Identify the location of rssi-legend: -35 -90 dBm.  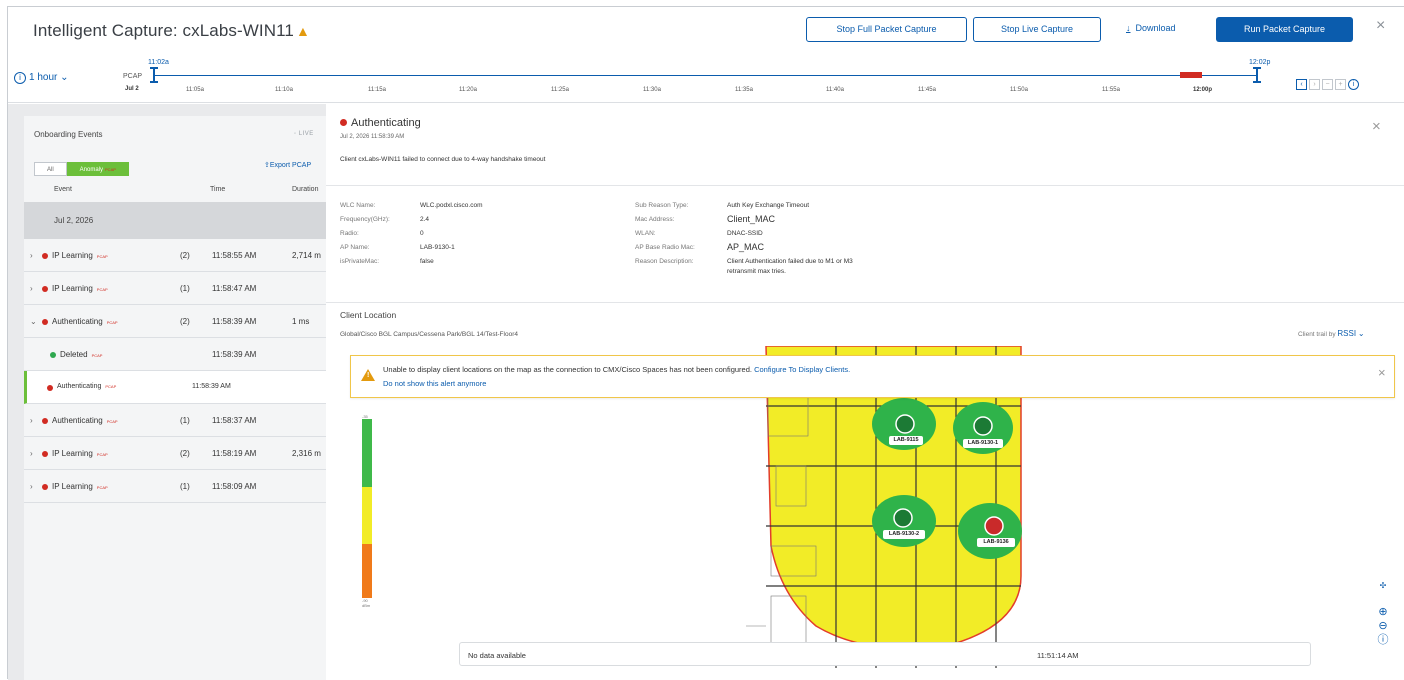
(369, 514).